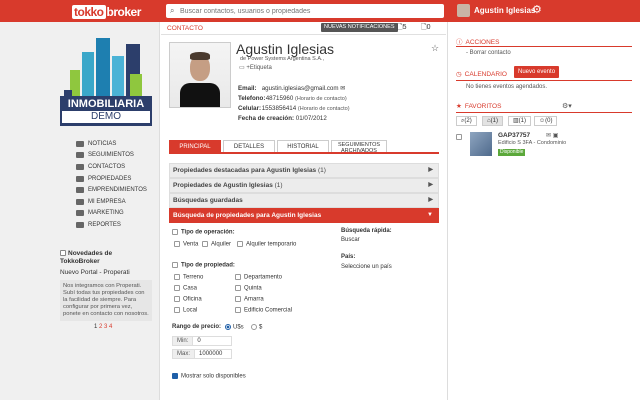 The image size is (640, 400). Describe the element at coordinates (177, 244) in the screenshot. I see `venta-checkbox` at that location.